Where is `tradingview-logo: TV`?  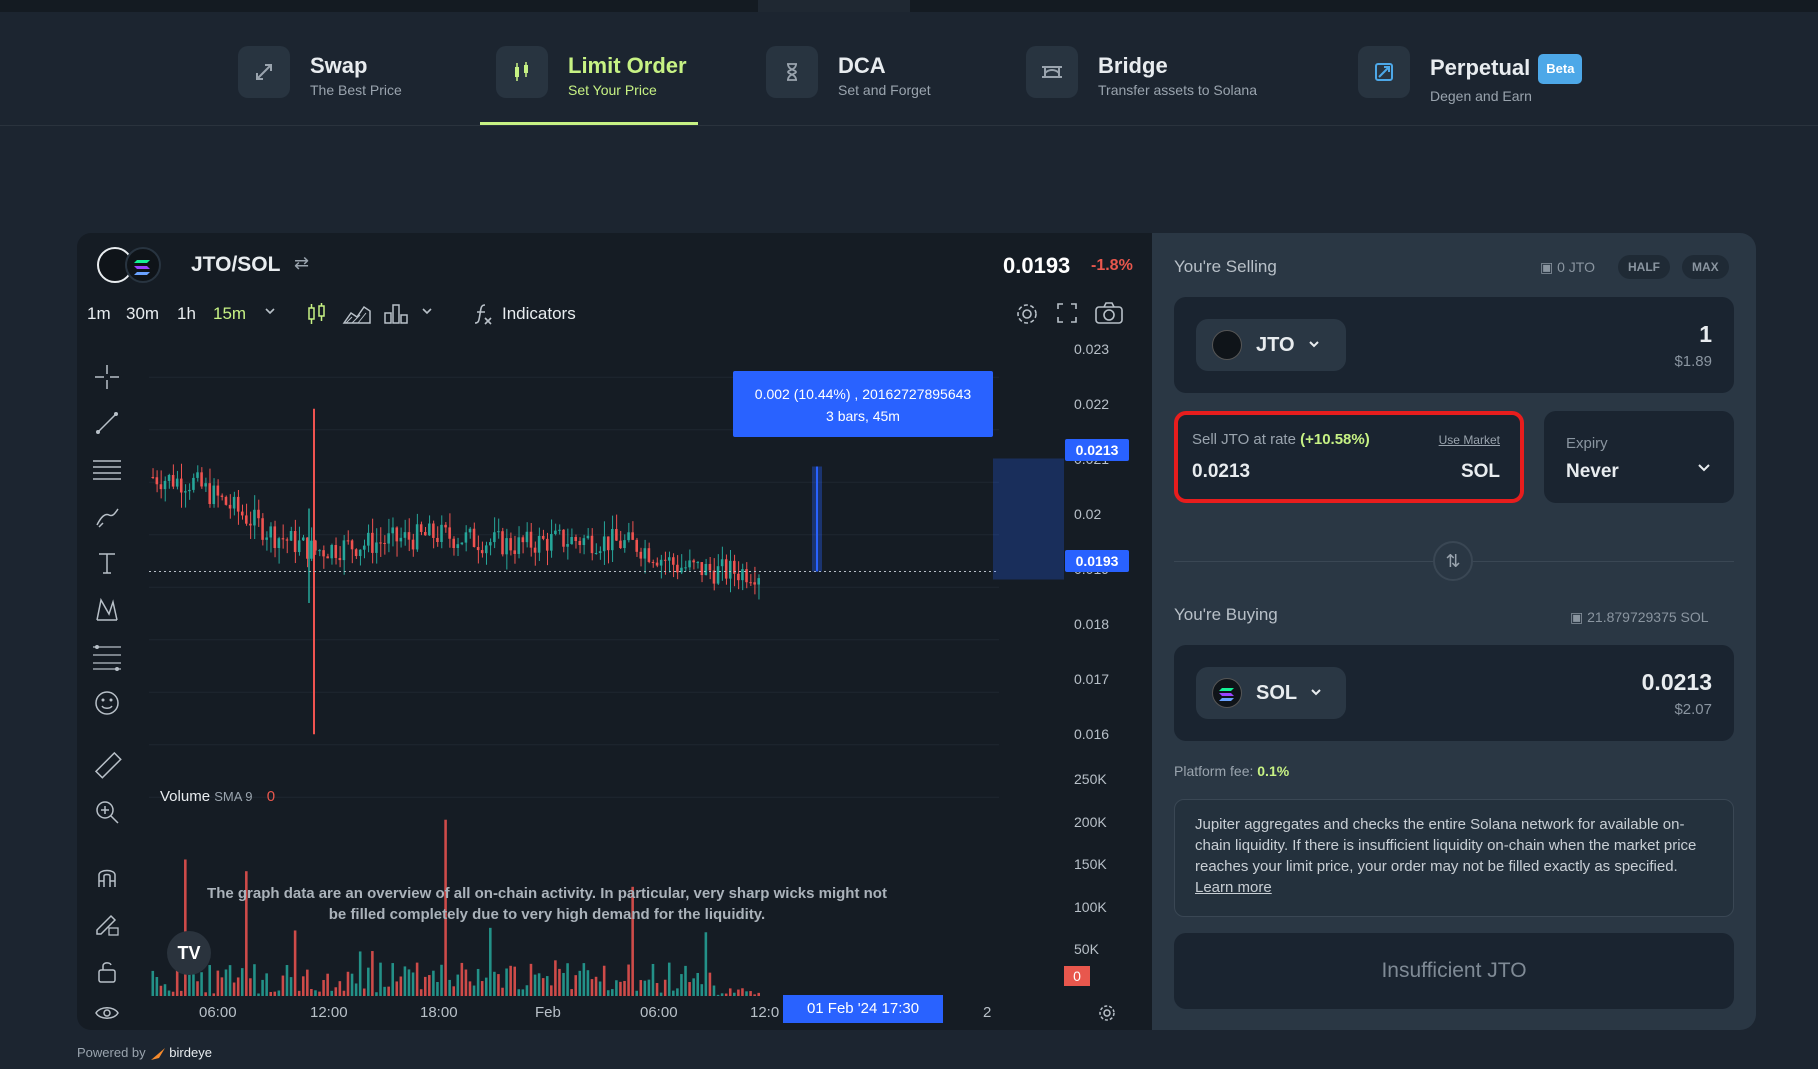 tradingview-logo: TV is located at coordinates (189, 953).